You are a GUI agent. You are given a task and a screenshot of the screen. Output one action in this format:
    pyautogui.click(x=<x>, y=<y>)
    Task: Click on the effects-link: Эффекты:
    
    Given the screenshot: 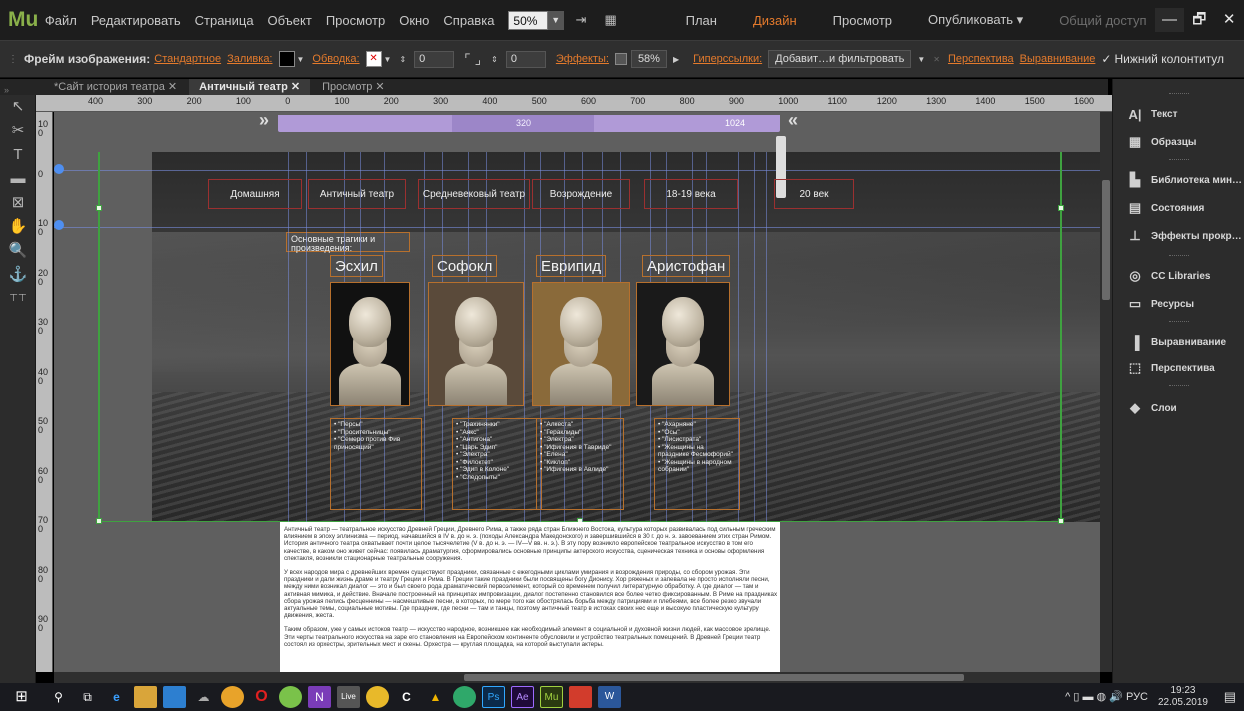 What is the action you would take?
    pyautogui.click(x=582, y=59)
    